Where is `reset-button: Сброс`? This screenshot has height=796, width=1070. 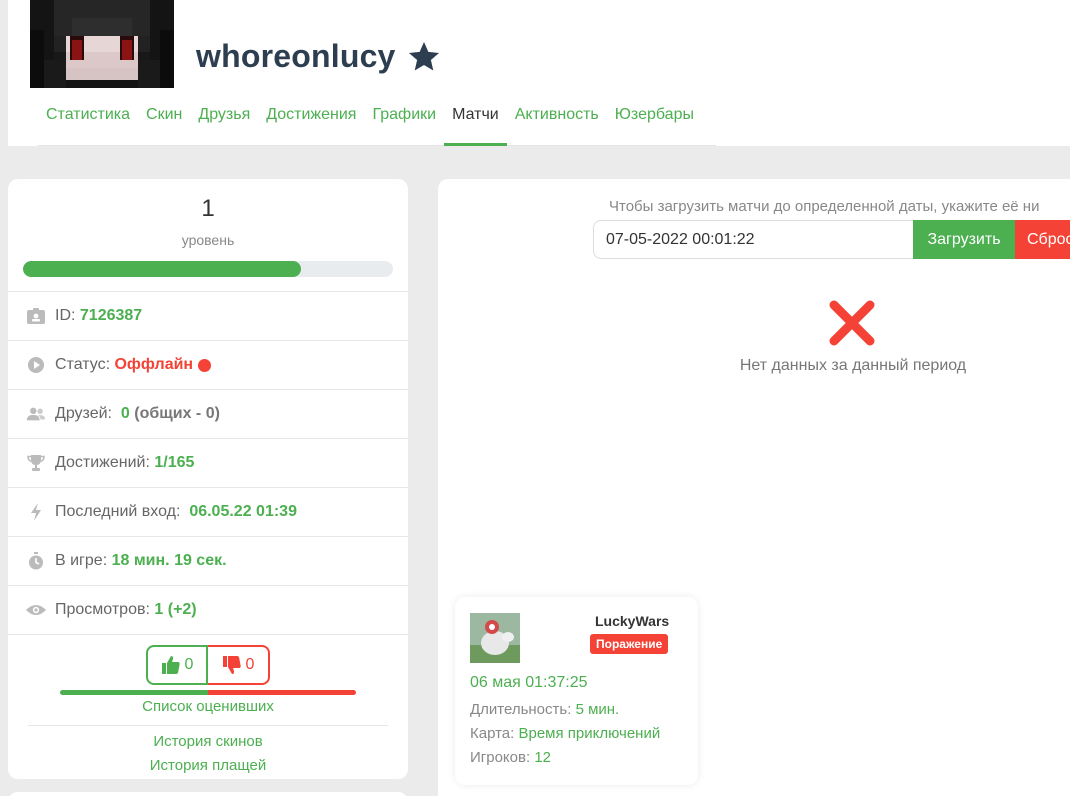
reset-button: Сброс is located at coordinates (1042, 239).